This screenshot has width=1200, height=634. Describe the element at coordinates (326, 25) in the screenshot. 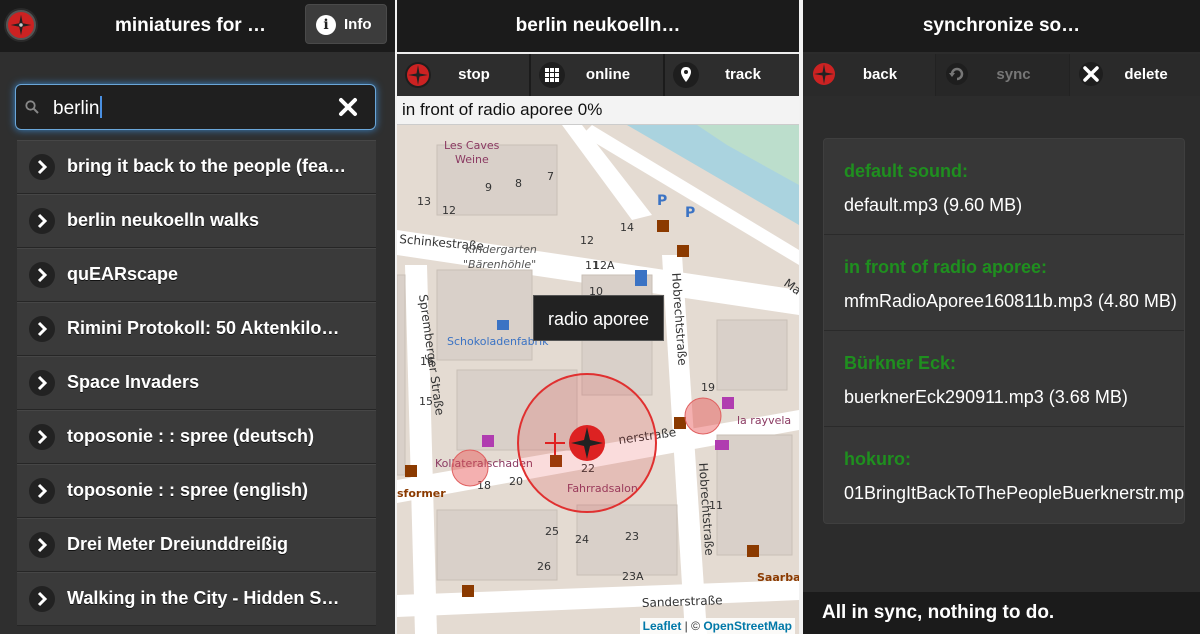

I see `info-icon: i` at that location.